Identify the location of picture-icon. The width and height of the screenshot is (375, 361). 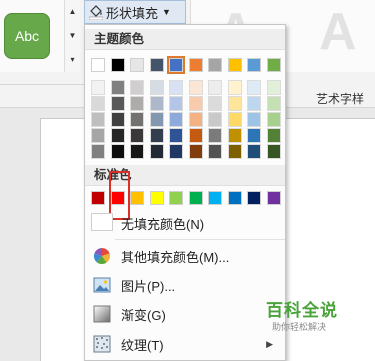
(102, 285).